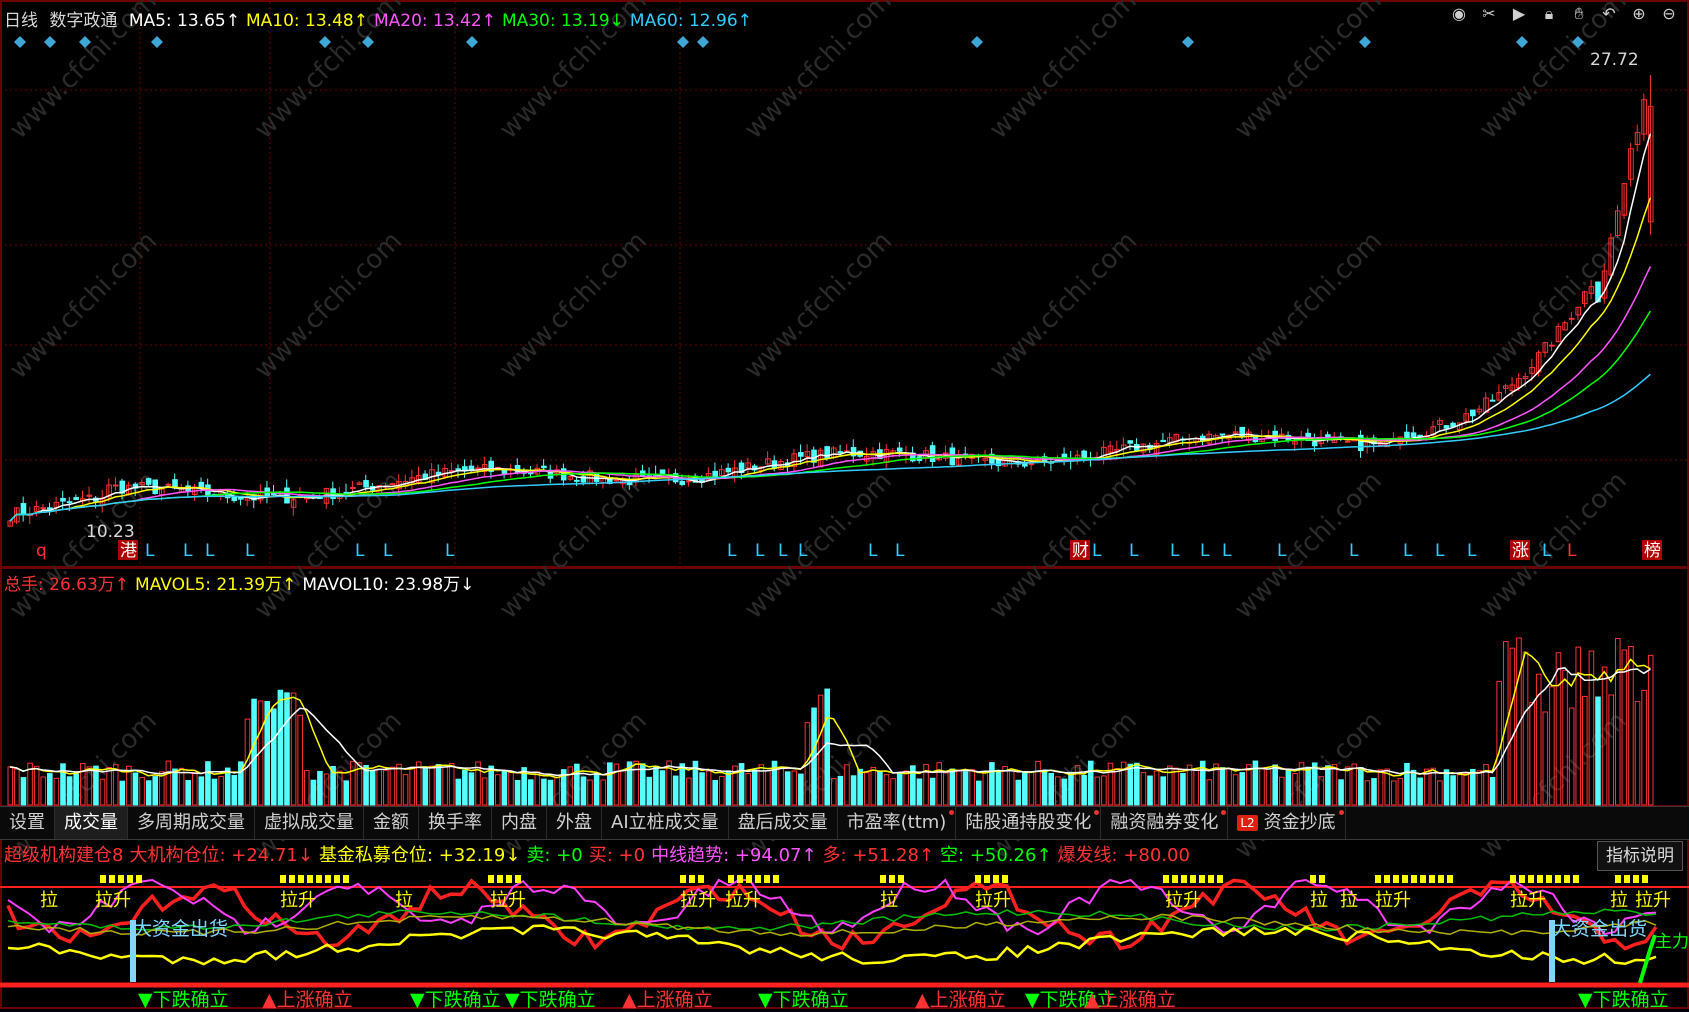  I want to click on play-icon: ▶, so click(1519, 14).